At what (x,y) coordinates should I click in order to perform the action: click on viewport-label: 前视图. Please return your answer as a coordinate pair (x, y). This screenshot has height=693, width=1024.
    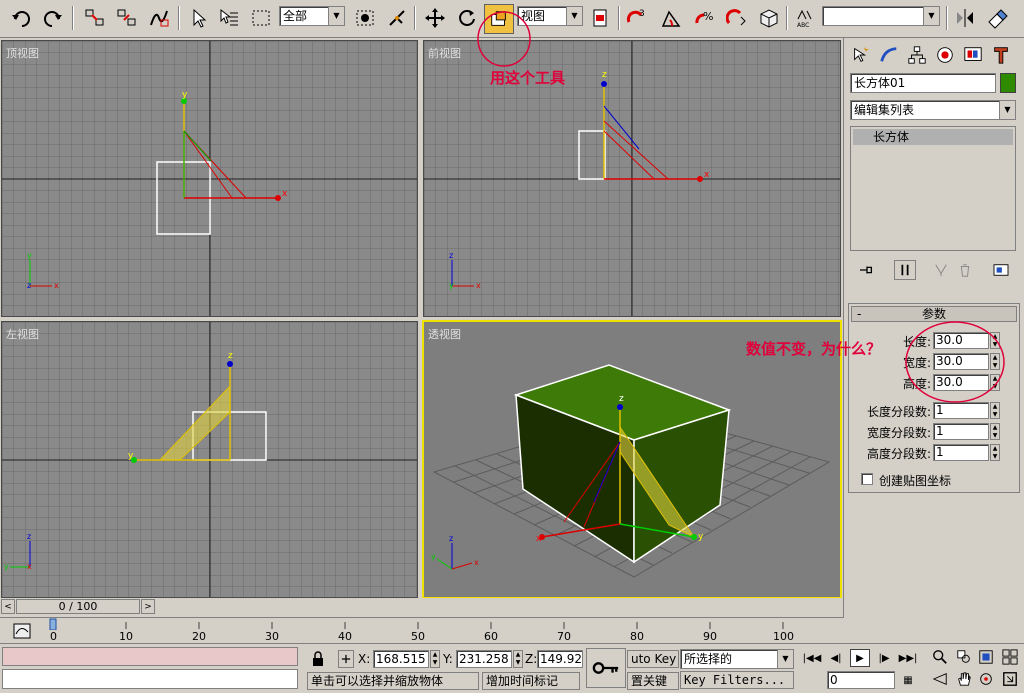
    Looking at the image, I should click on (444, 53).